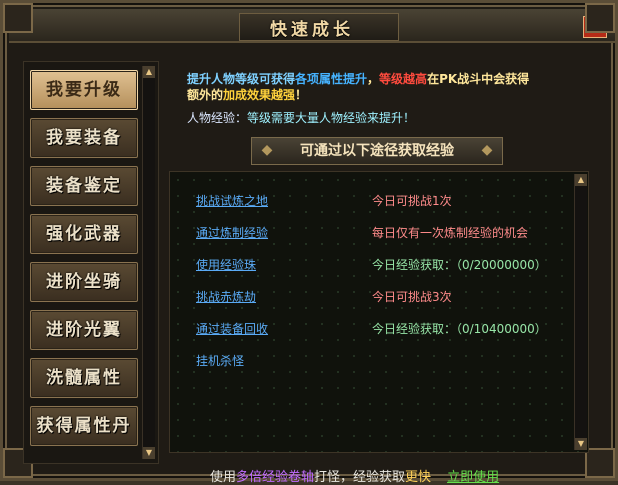  I want to click on list-item: 通过炼制经验 每日仅有一次炼制经验的机会, so click(376, 233).